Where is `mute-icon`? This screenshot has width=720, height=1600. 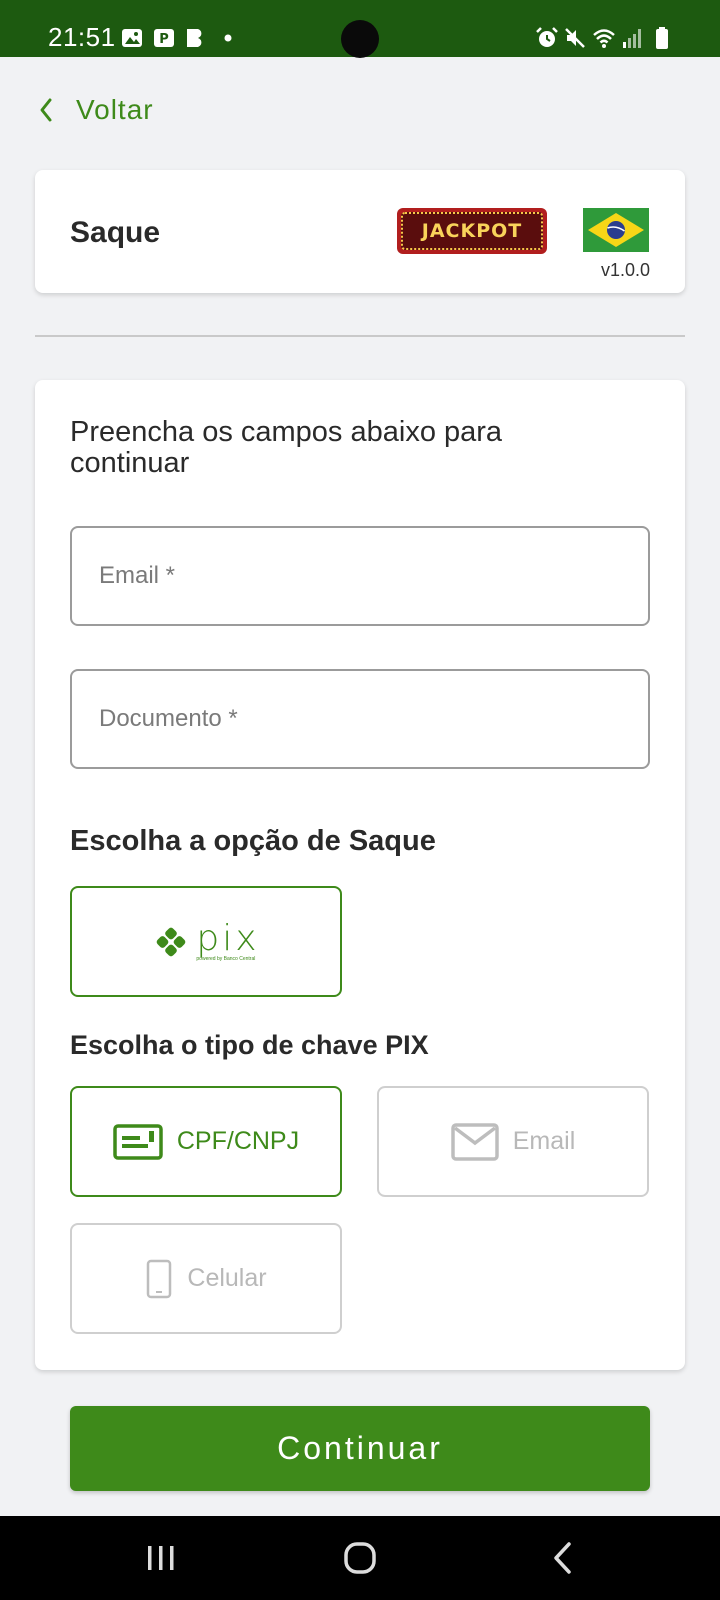 mute-icon is located at coordinates (575, 38).